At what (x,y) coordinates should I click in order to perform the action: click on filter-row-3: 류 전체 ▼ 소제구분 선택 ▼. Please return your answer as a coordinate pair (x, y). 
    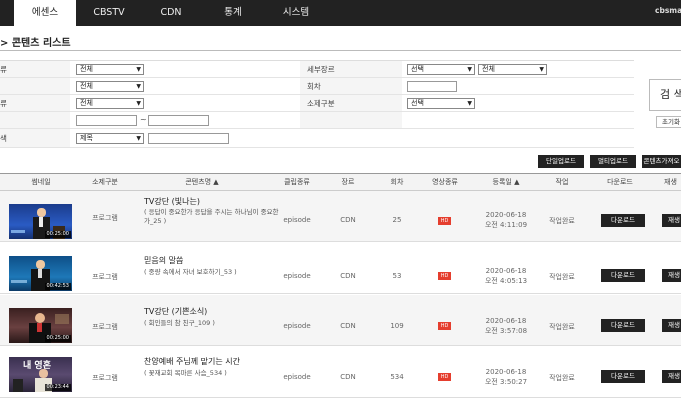
    Looking at the image, I should click on (317, 103).